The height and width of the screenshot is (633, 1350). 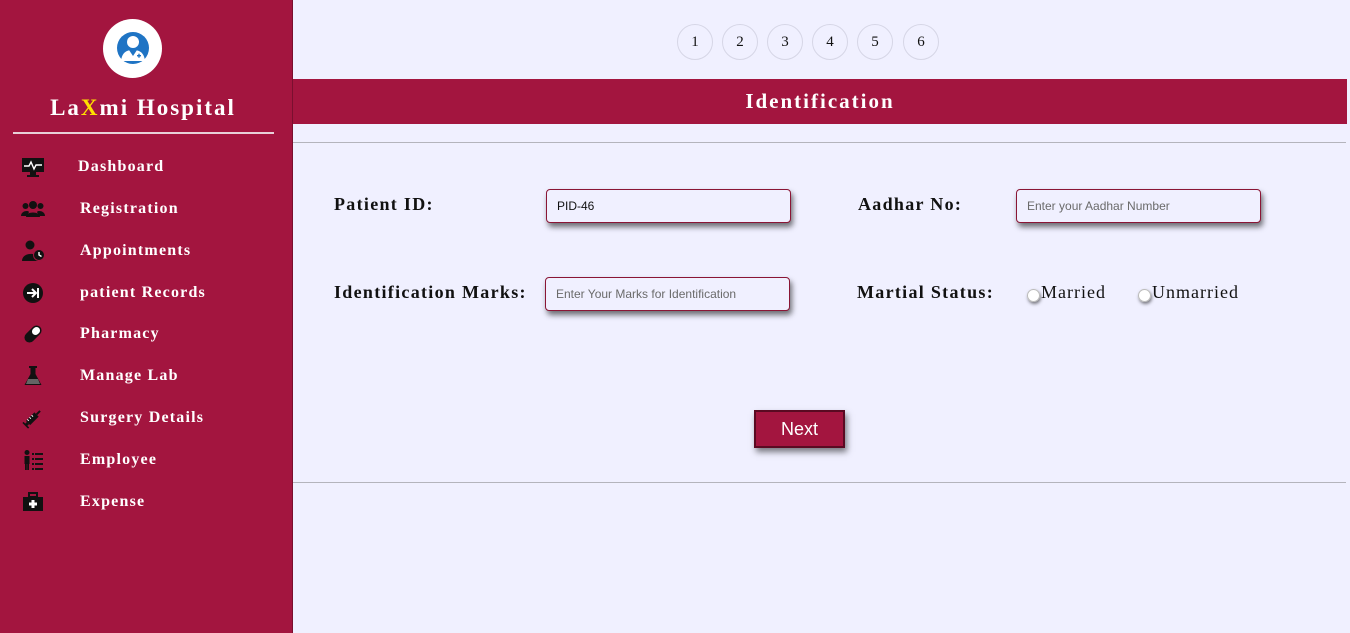 I want to click on hospital-logo, so click(x=132, y=48).